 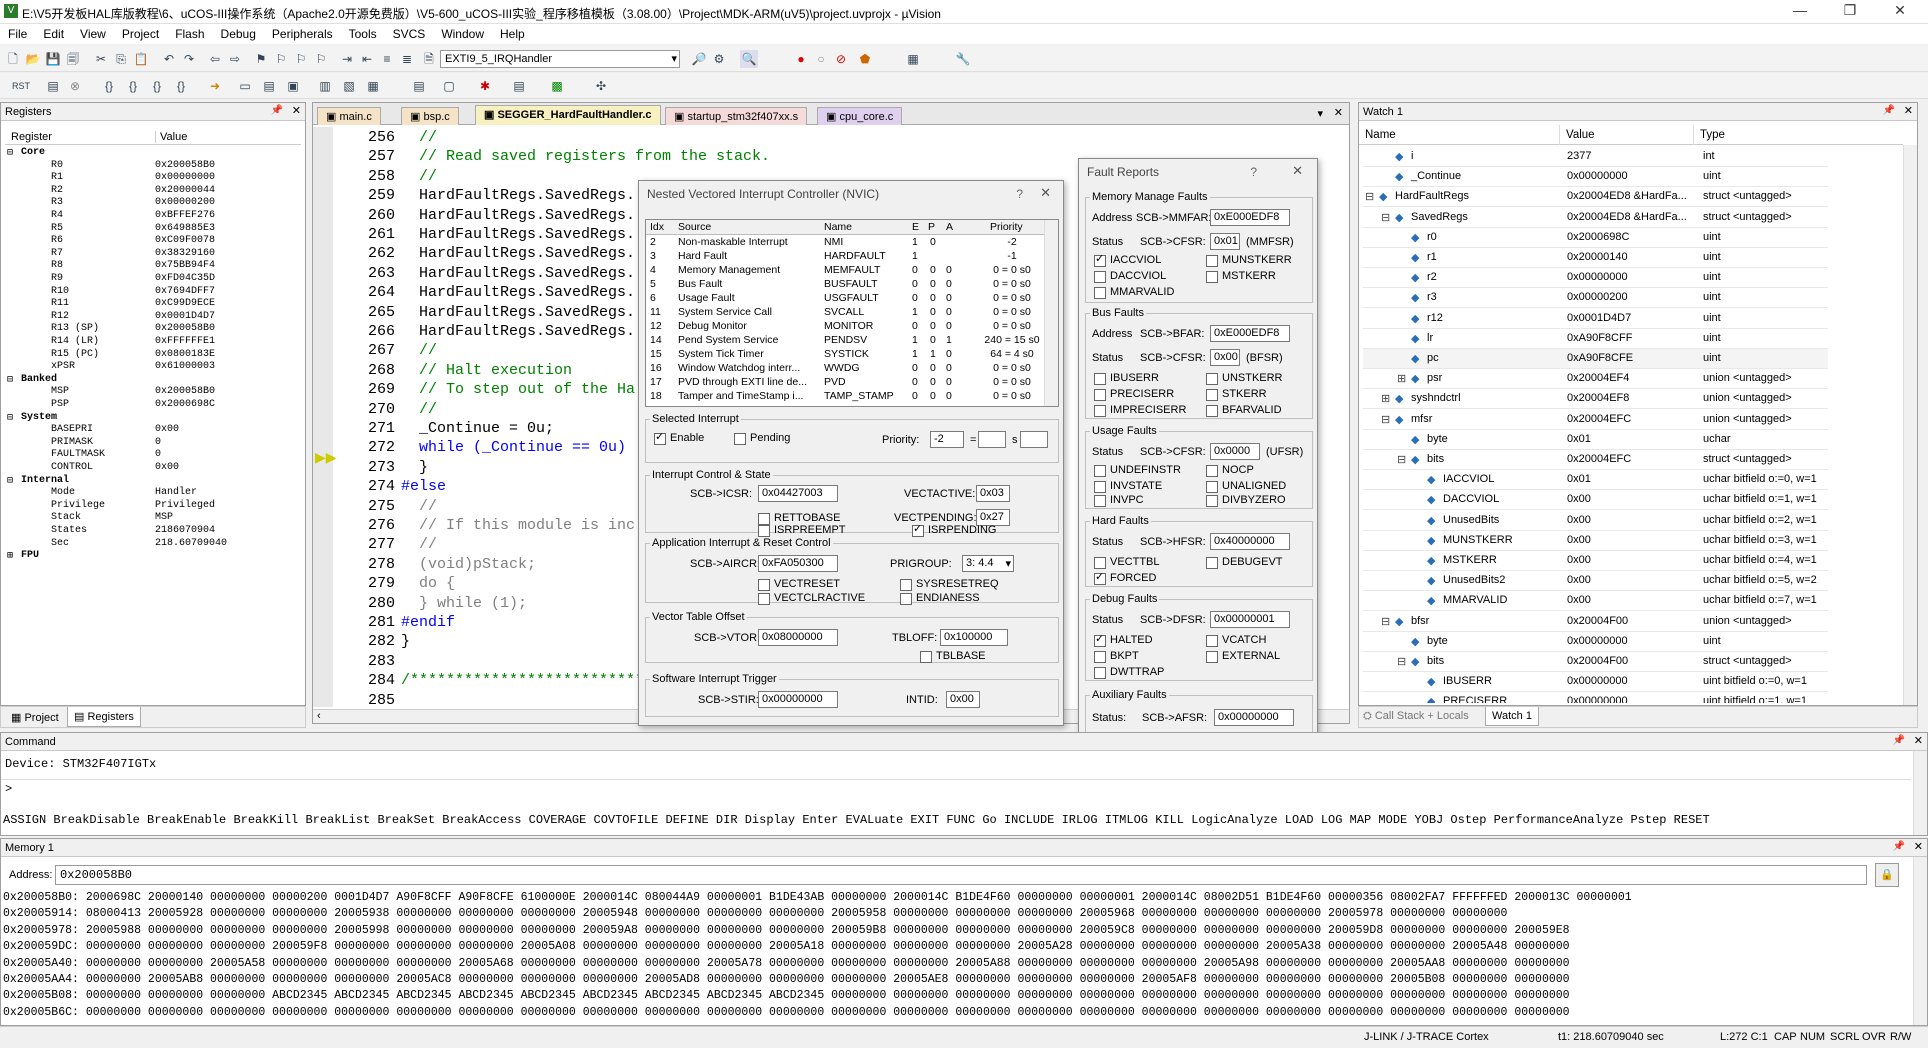 I want to click on vecttbl-checkbox: VECTTBL, so click(x=1127, y=562).